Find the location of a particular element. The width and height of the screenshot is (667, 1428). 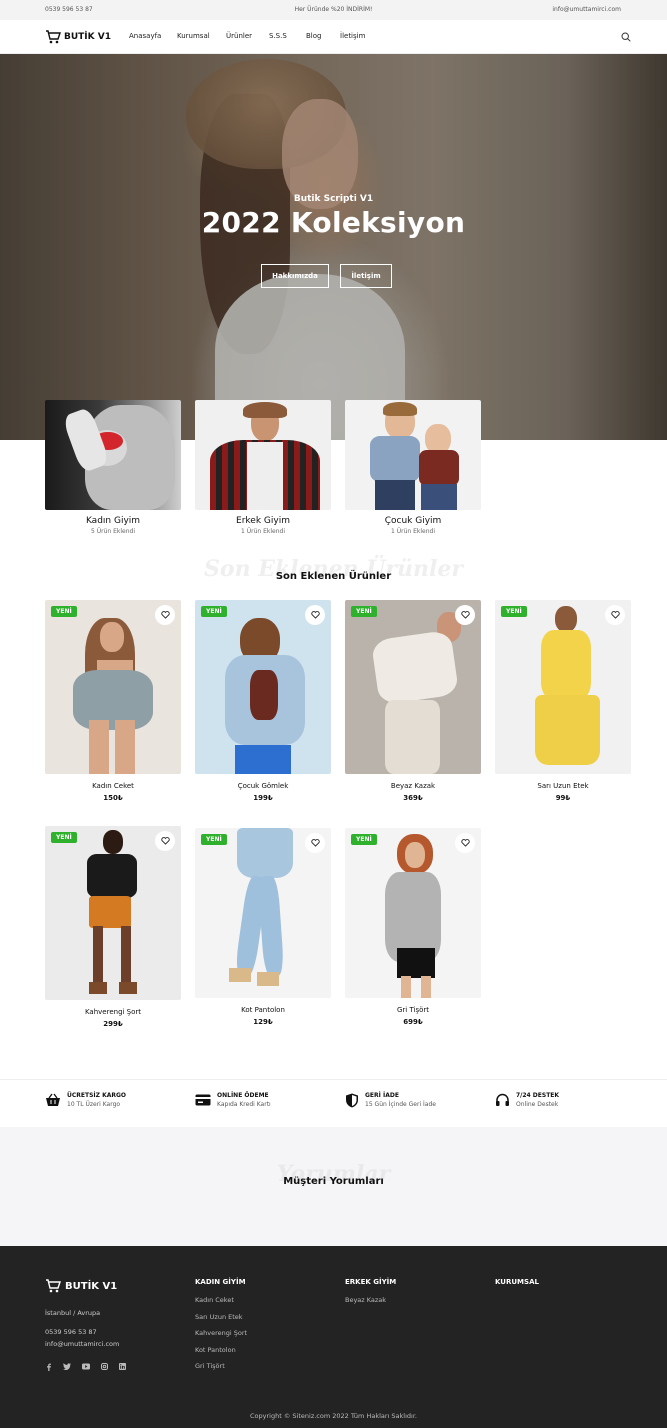

product-name: Sarı Uzun Etek is located at coordinates (563, 786).